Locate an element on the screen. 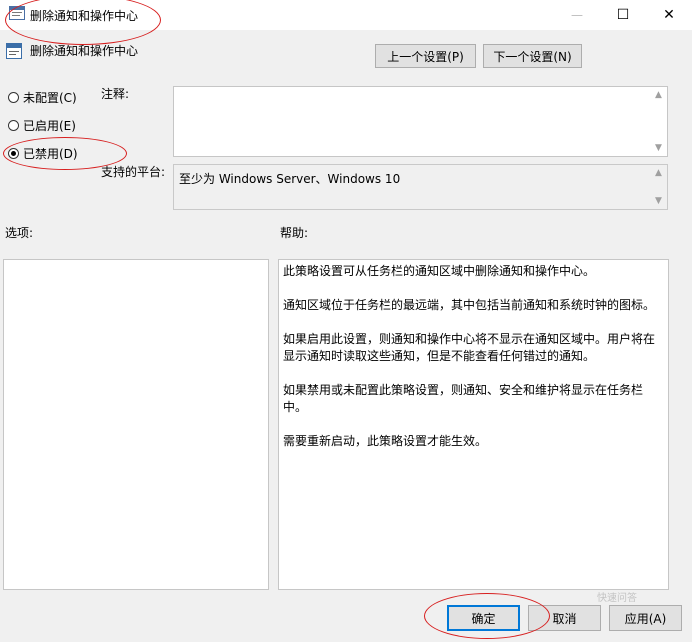 The width and height of the screenshot is (692, 642). radio-enabled: 已启用(E) is located at coordinates (42, 125).